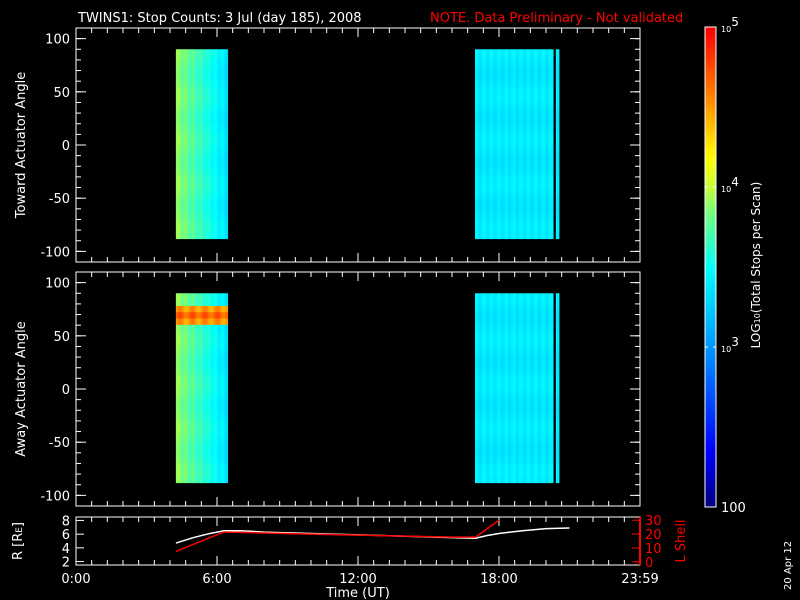  What do you see at coordinates (61, 337) in the screenshot?
I see `y-tick-label: 50` at bounding box center [61, 337].